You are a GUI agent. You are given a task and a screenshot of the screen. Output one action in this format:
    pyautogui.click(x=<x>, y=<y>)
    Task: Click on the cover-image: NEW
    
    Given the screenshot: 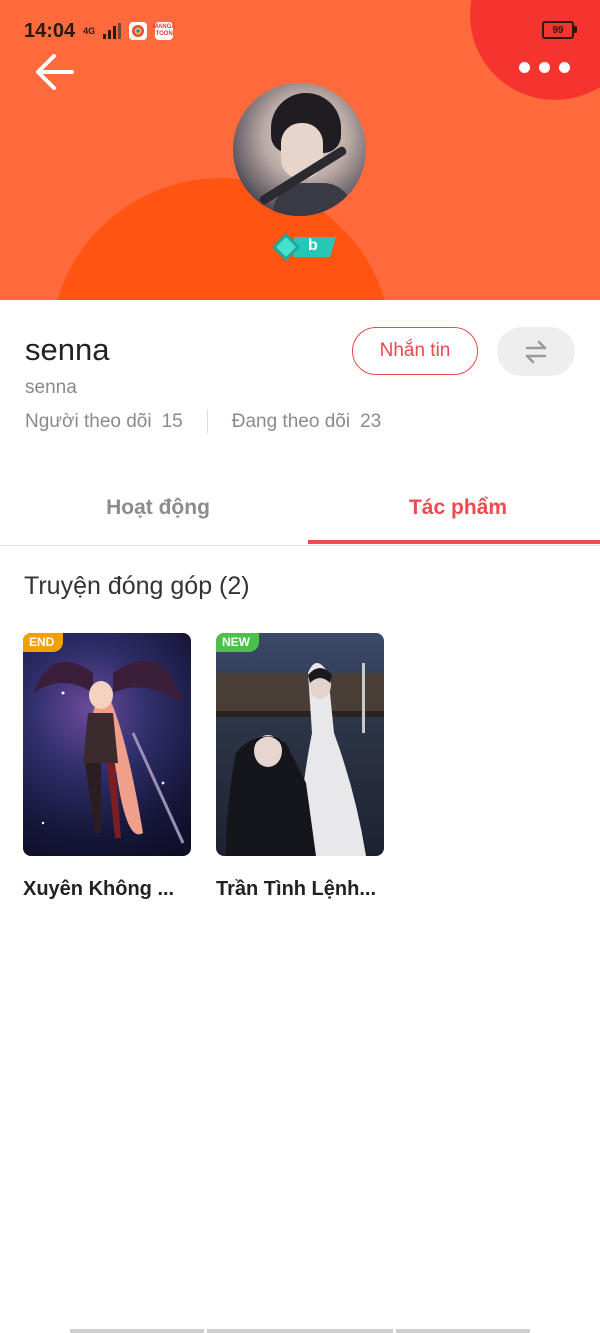 What is the action you would take?
    pyautogui.click(x=300, y=744)
    